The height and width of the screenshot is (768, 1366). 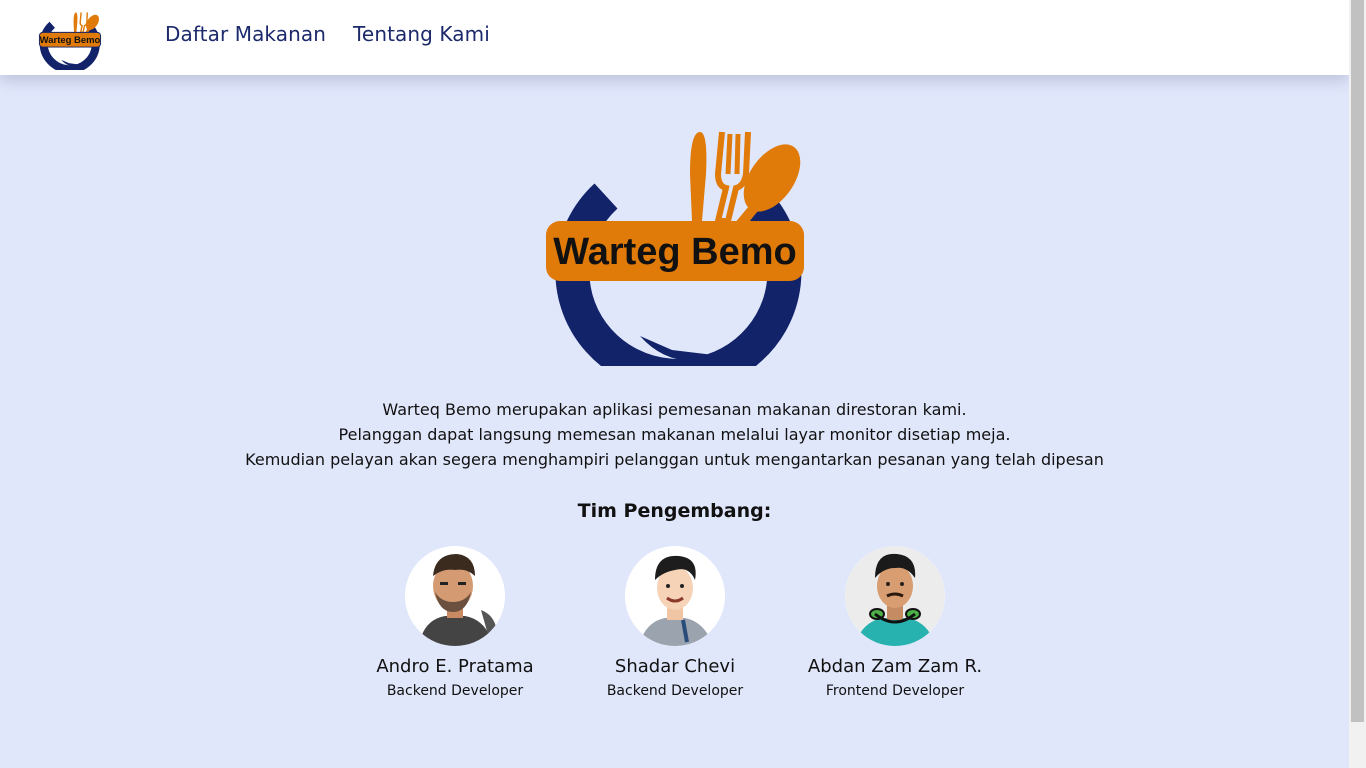 What do you see at coordinates (245, 34) in the screenshot?
I see `nav-link-daftar-makanan: Daftar Makanan` at bounding box center [245, 34].